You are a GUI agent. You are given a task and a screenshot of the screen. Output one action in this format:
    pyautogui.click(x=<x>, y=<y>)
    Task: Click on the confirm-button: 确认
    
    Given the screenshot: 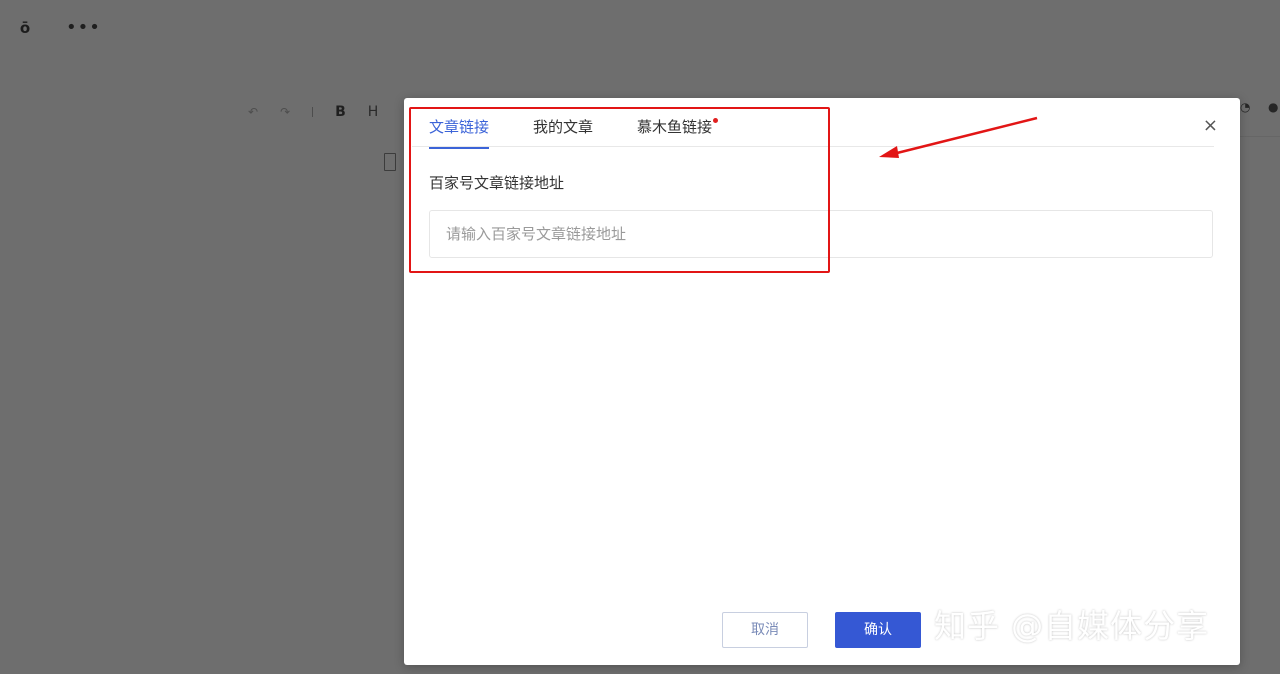 What is the action you would take?
    pyautogui.click(x=878, y=630)
    